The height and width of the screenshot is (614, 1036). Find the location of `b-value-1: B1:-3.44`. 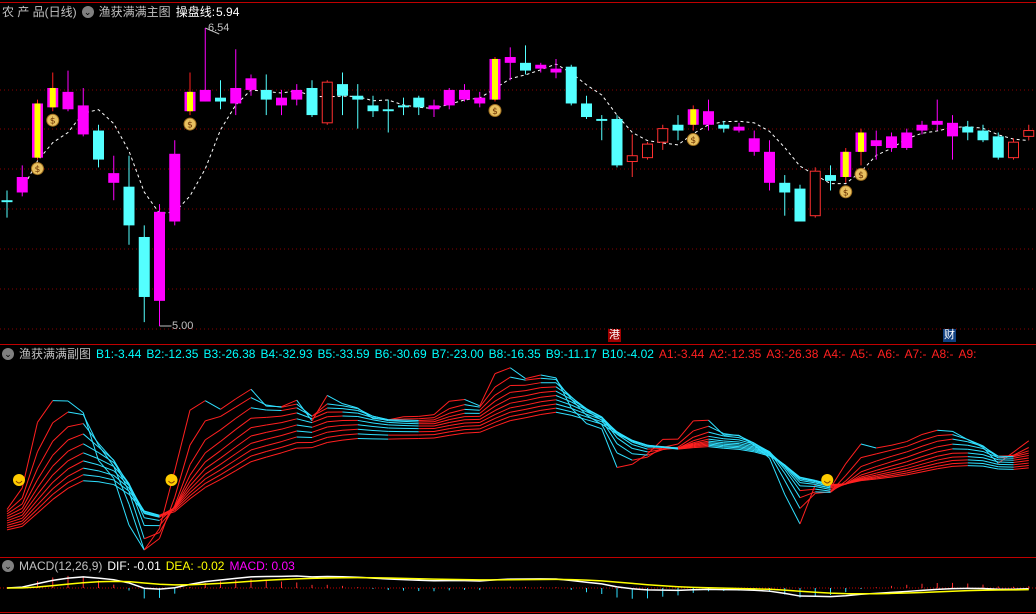

b-value-1: B1:-3.44 is located at coordinates (118, 354).